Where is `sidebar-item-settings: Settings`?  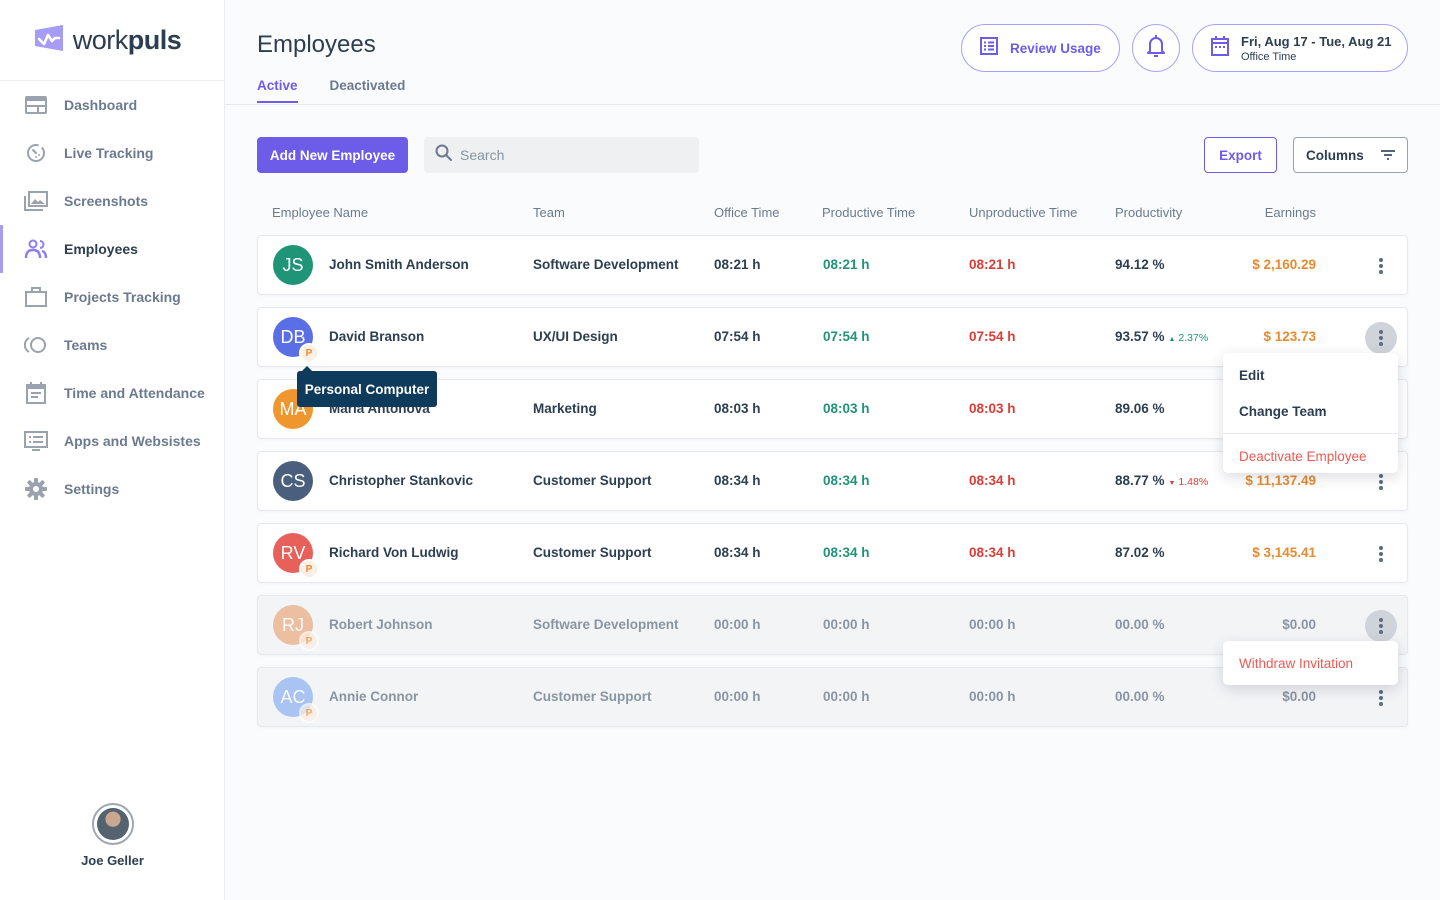 sidebar-item-settings: Settings is located at coordinates (112, 489).